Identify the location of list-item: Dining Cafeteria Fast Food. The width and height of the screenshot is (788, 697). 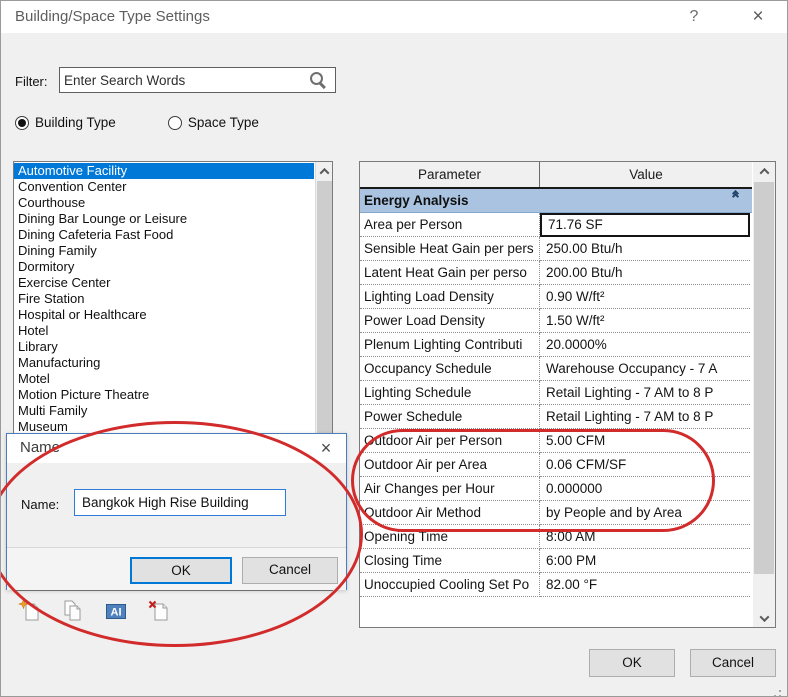
(164, 235).